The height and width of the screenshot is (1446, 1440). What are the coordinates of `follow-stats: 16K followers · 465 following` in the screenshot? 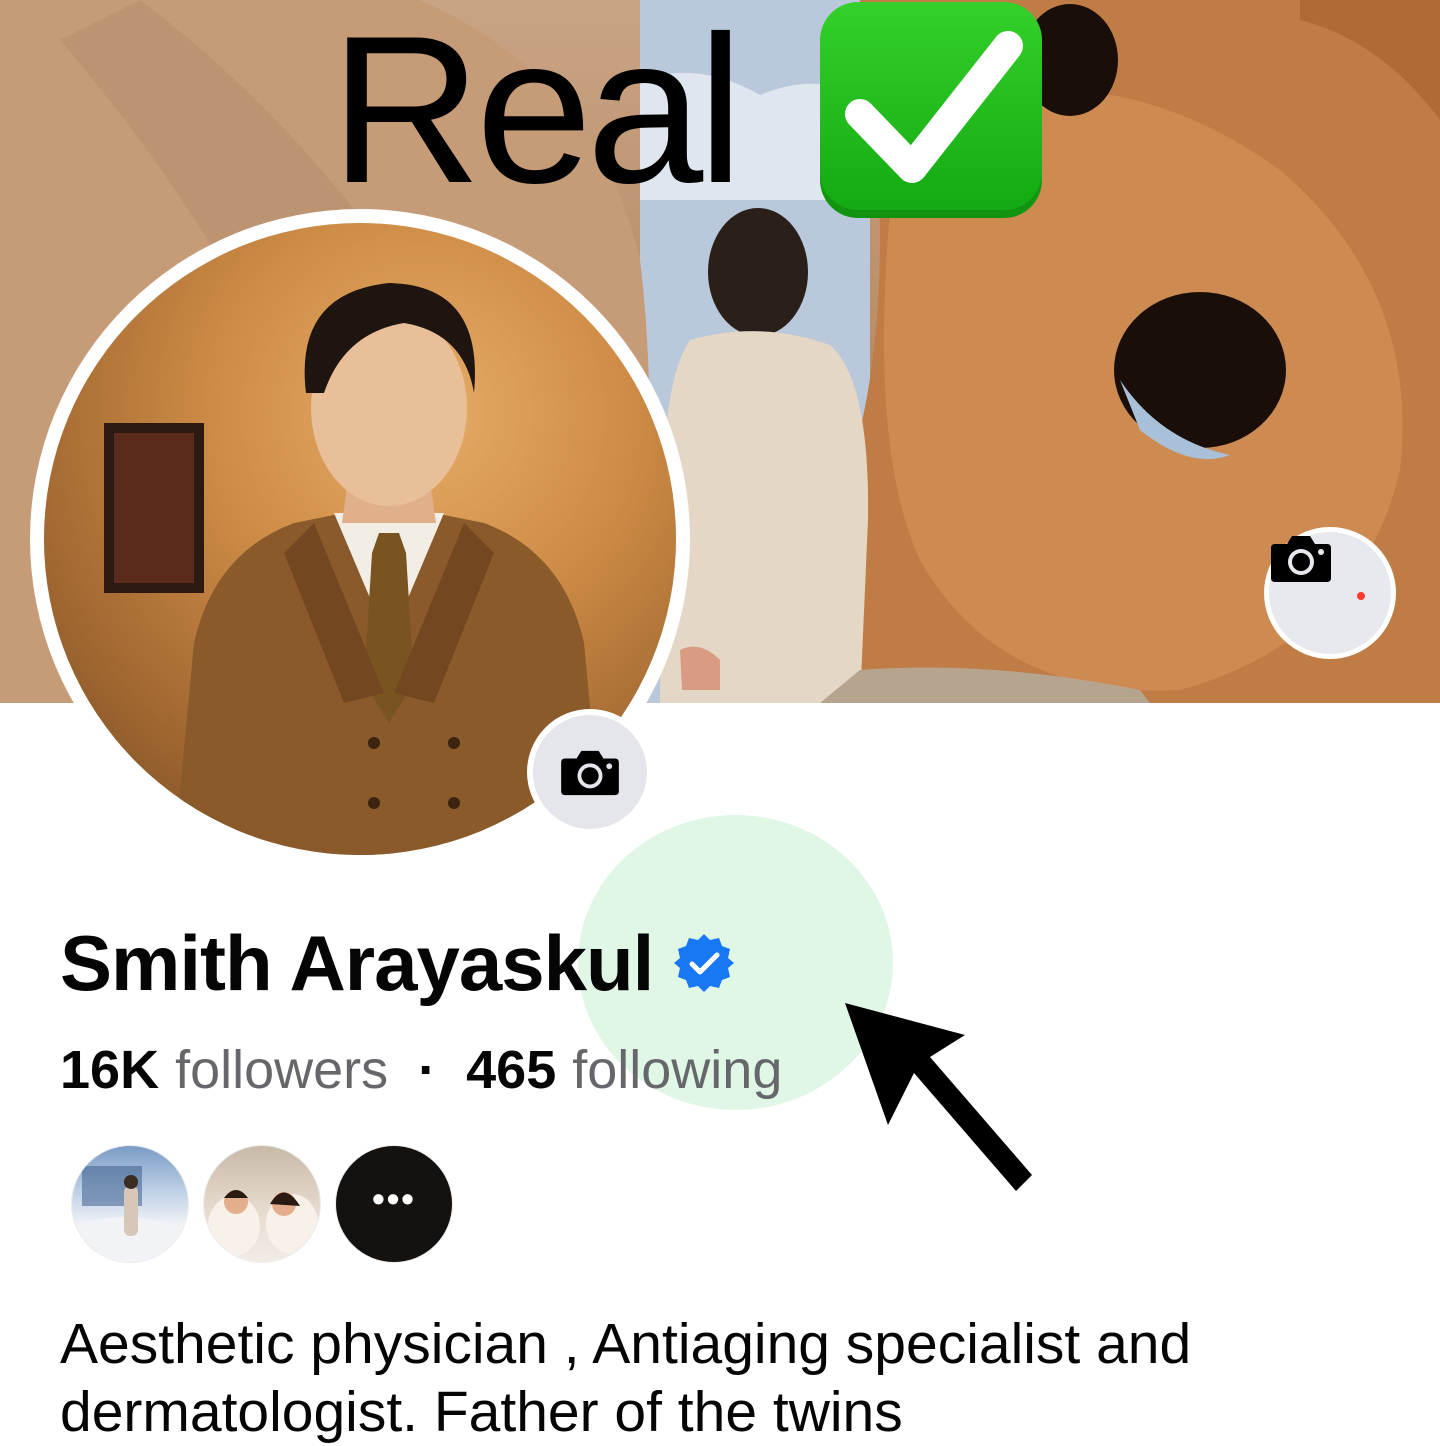 It's located at (421, 1070).